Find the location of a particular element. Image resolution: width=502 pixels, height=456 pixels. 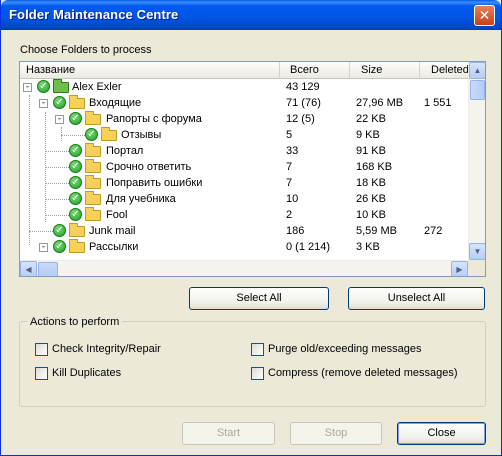

scroll-left-icon: ◀ is located at coordinates (28, 268).